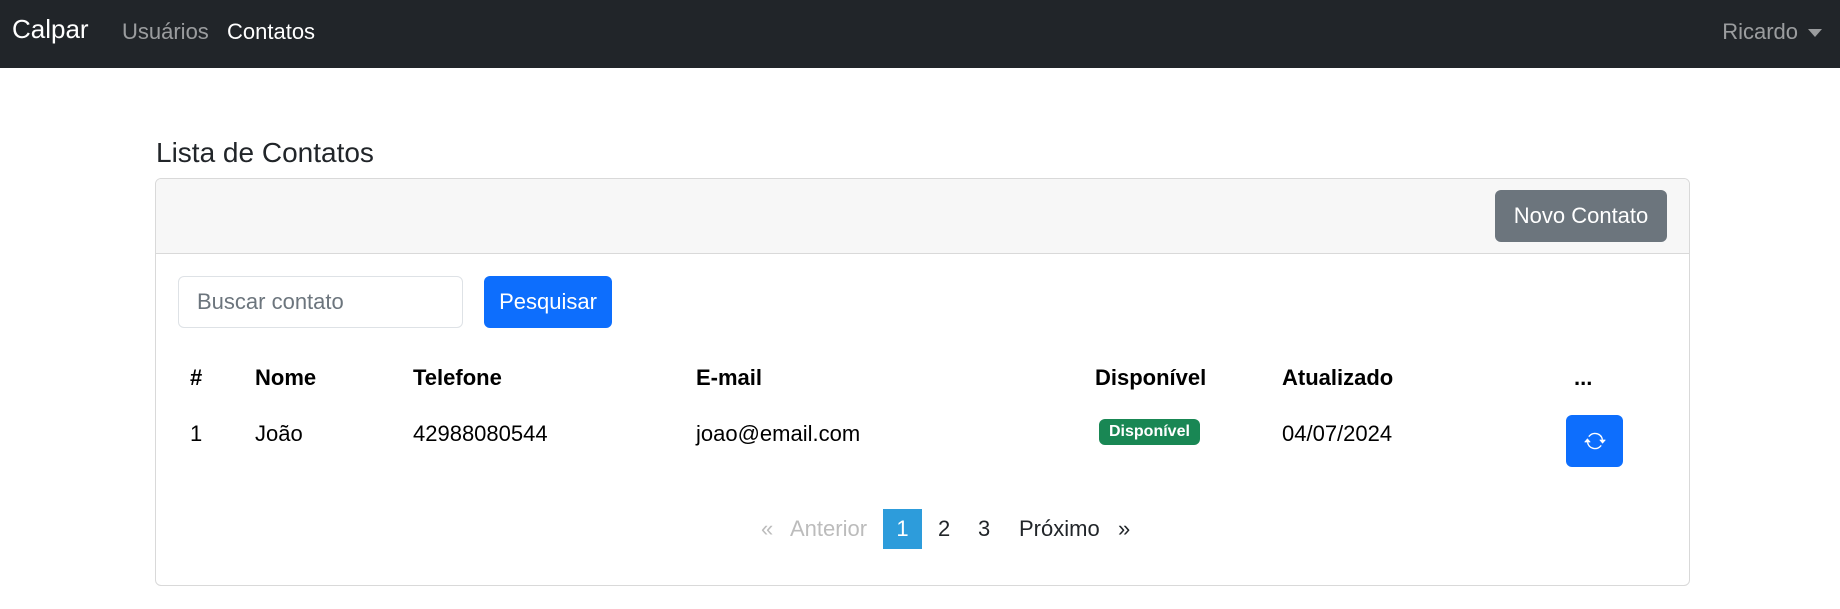  What do you see at coordinates (1149, 432) in the screenshot?
I see `status-badge: Disponível` at bounding box center [1149, 432].